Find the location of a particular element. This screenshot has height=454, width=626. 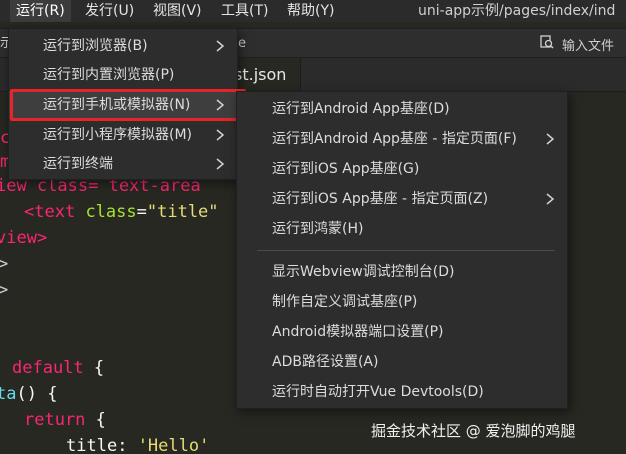

search-input: 输入文件 is located at coordinates (588, 44).